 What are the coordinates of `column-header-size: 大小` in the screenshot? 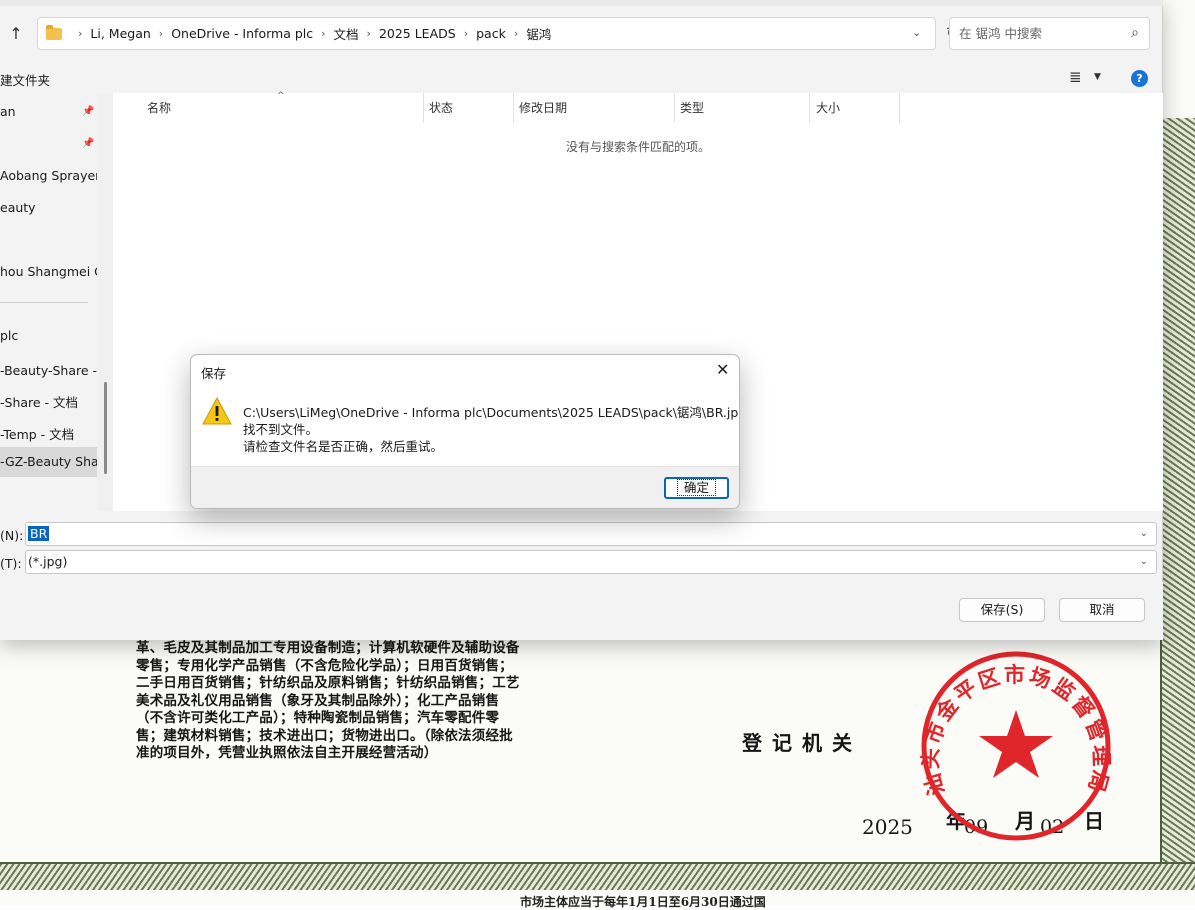 It's located at (826, 108).